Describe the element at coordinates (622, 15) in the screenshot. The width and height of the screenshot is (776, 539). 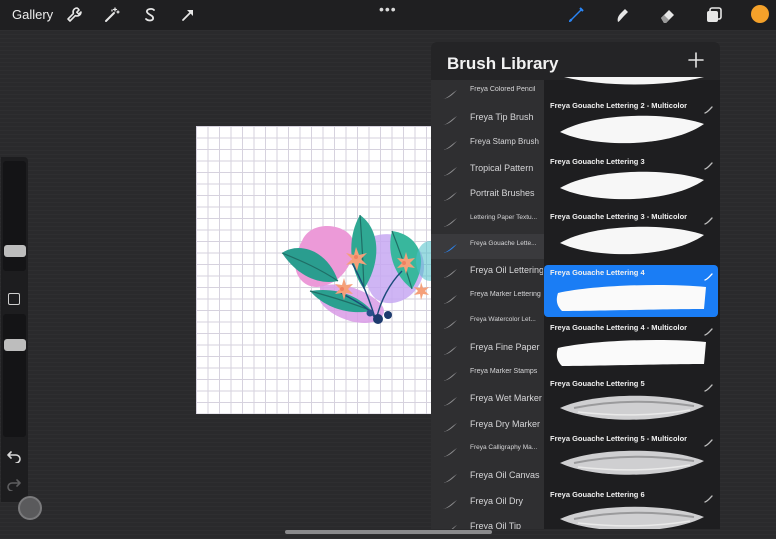
I see `smudge-icon` at that location.